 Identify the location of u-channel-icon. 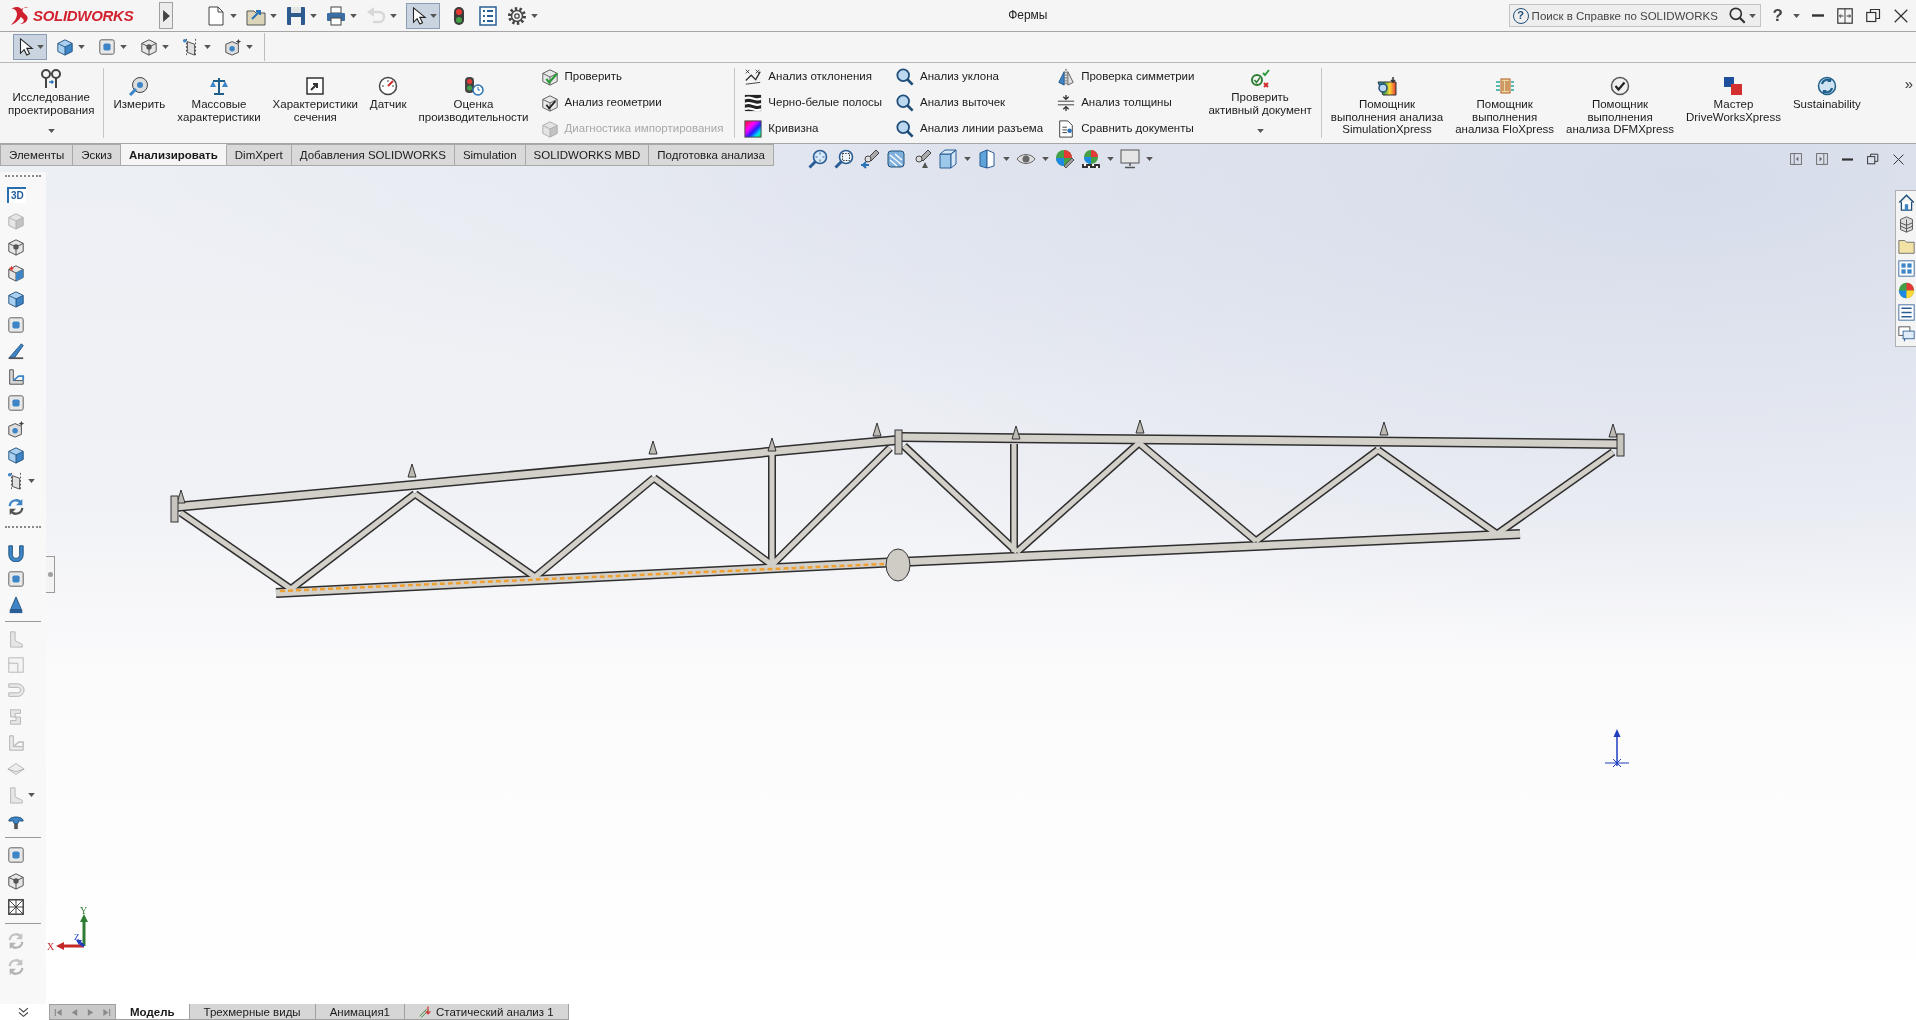
(16, 553).